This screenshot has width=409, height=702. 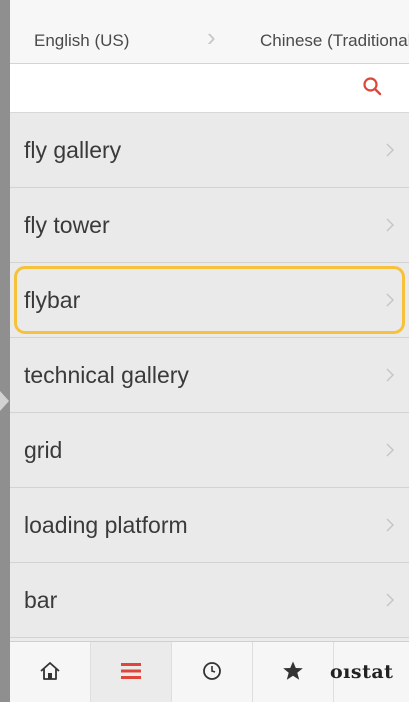 I want to click on tab-bar: oıstat, so click(x=209, y=671).